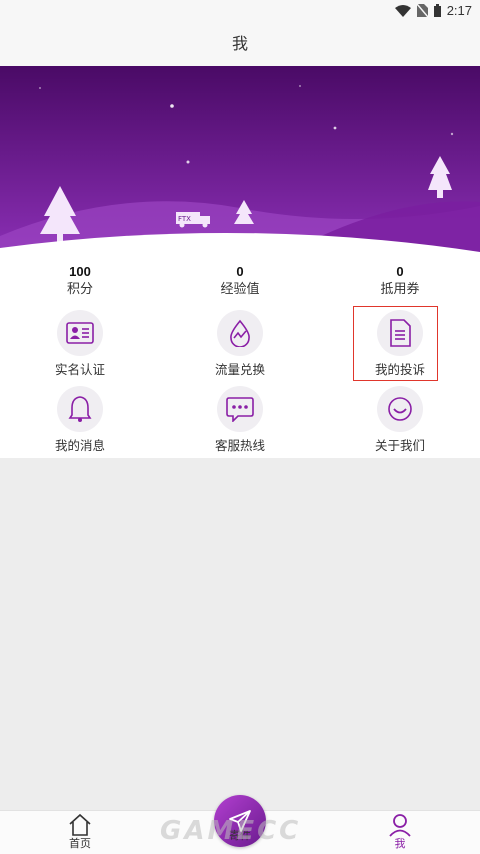 This screenshot has height=854, width=480. What do you see at coordinates (400, 409) in the screenshot?
I see `smile-icon` at bounding box center [400, 409].